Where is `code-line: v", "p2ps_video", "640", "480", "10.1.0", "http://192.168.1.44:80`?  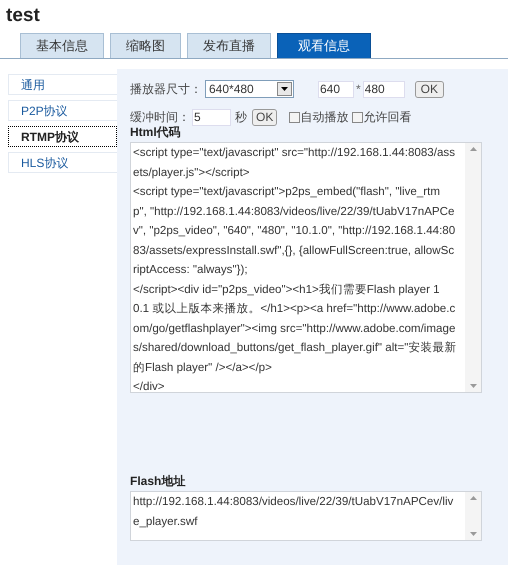 code-line: v", "p2ps_video", "640", "480", "10.1.0", "http://192.168.1.44:80 is located at coordinates (294, 231).